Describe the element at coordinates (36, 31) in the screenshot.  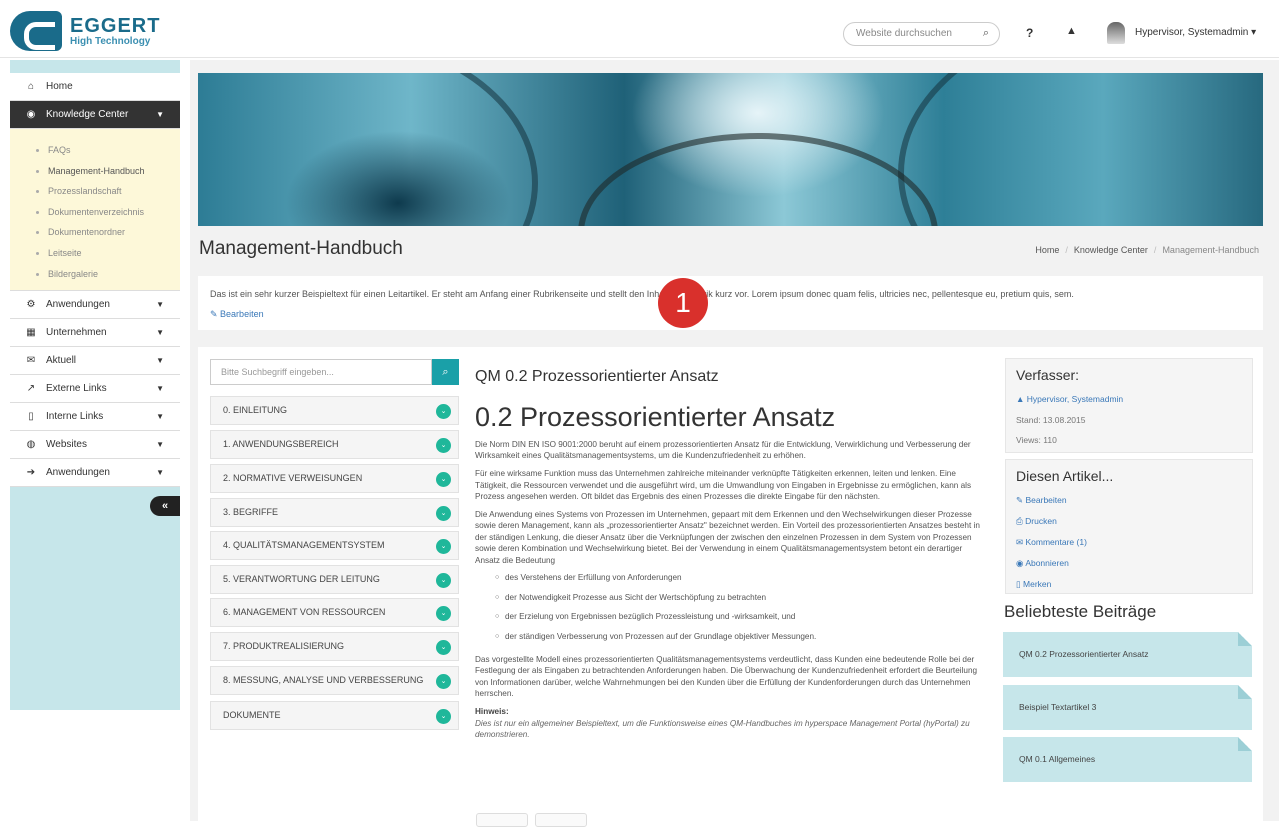
I see `logo-mark` at that location.